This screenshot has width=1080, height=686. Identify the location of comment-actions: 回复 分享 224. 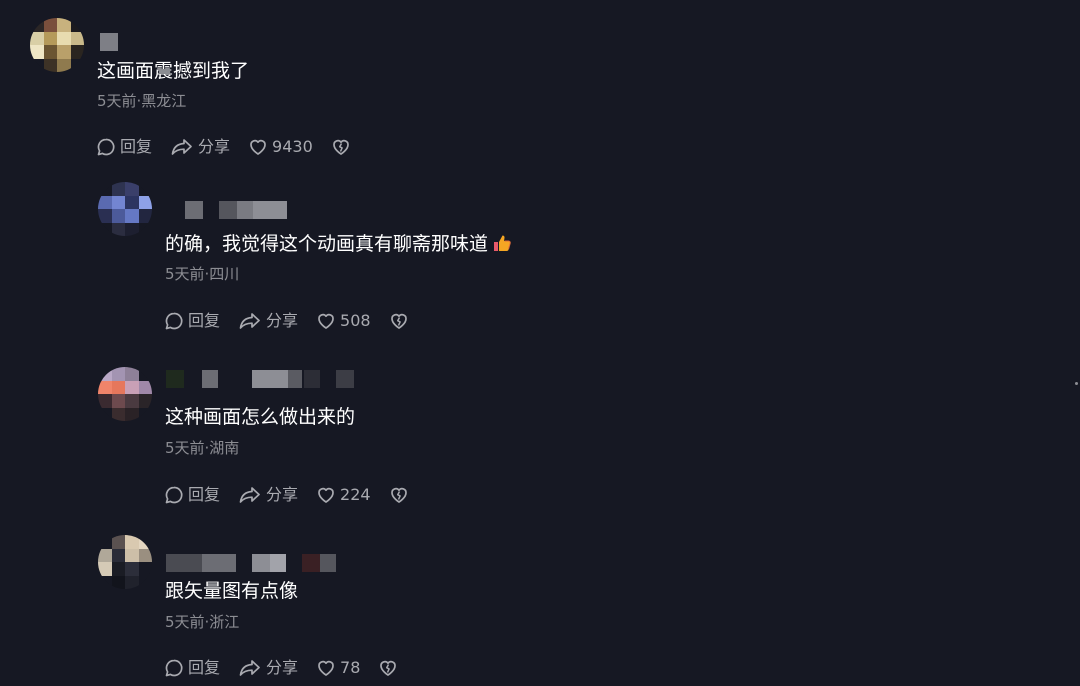
(297, 495).